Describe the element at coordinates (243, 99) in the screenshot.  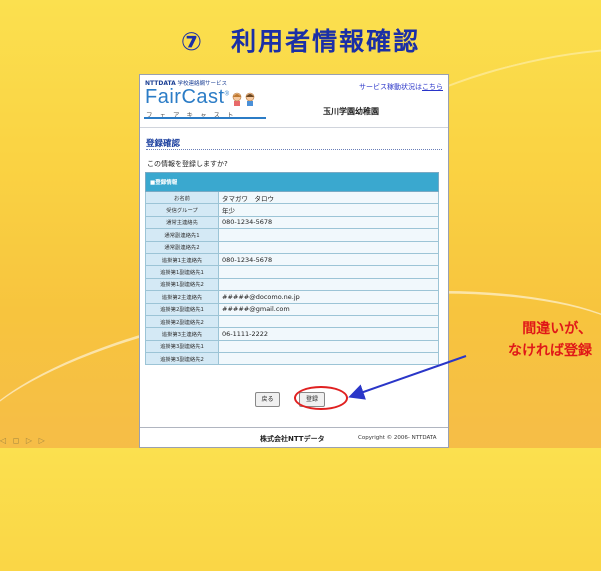
I see `children-icon` at that location.